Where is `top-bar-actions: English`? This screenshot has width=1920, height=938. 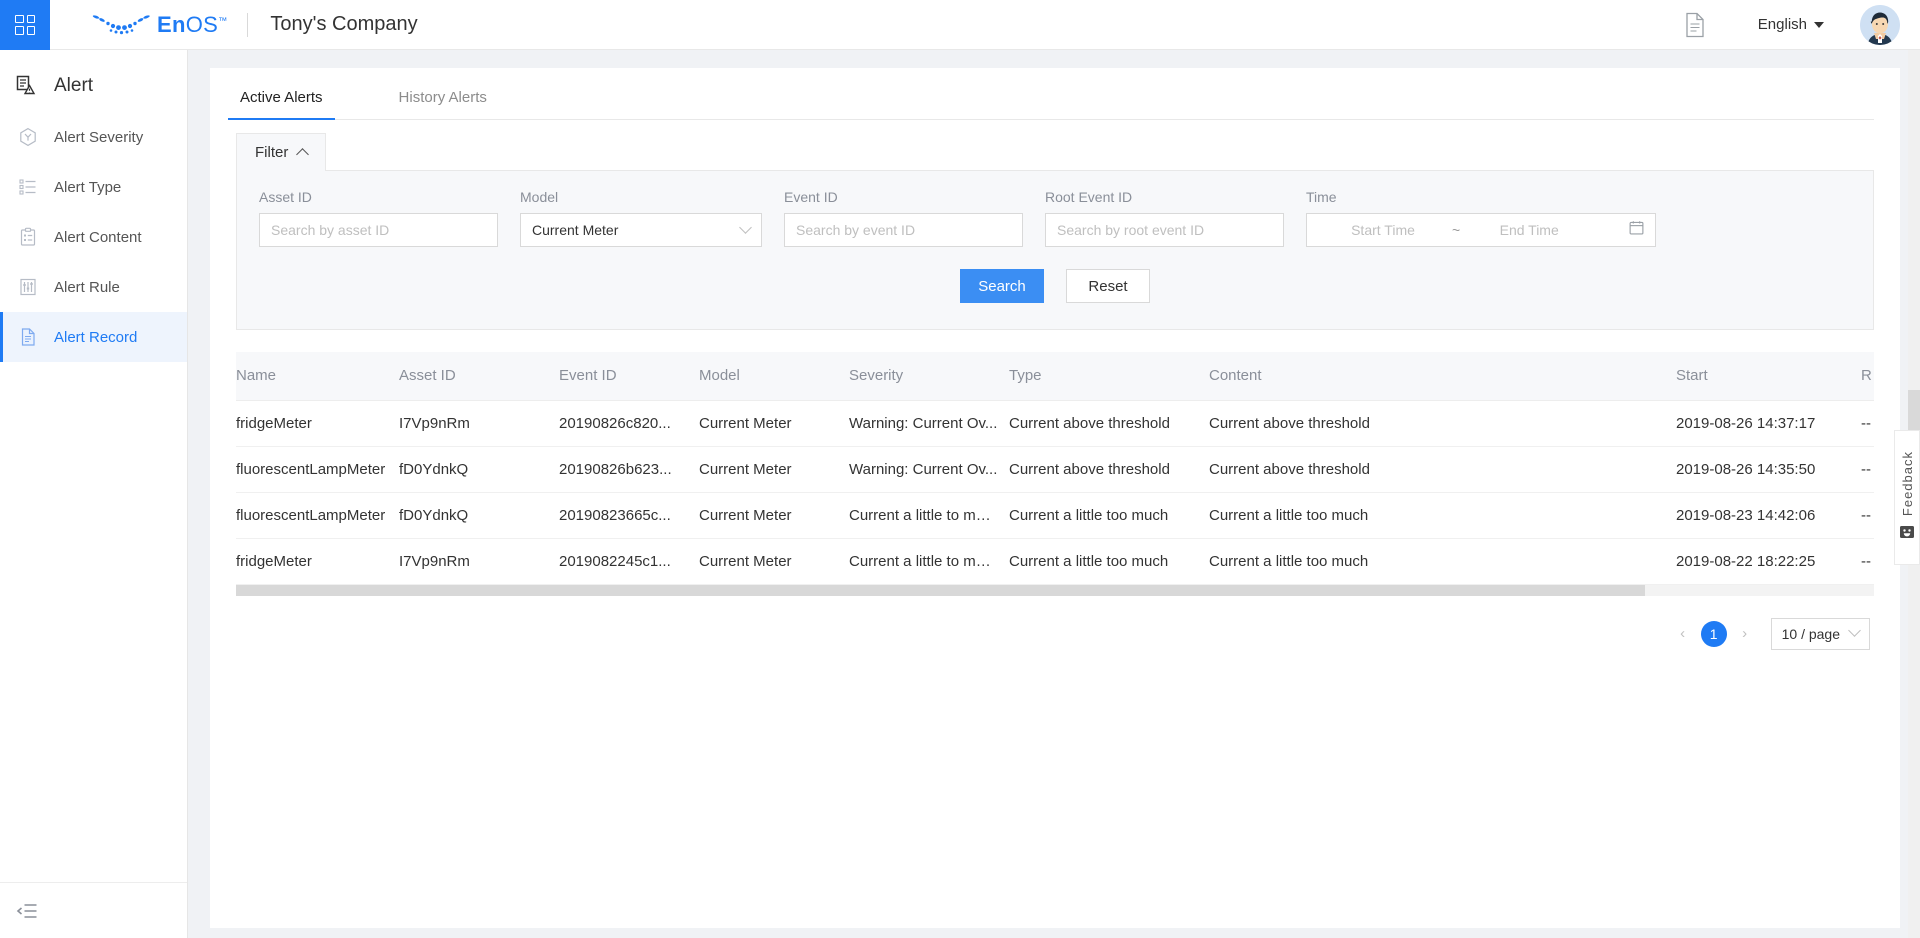
top-bar-actions: English is located at coordinates (1802, 24).